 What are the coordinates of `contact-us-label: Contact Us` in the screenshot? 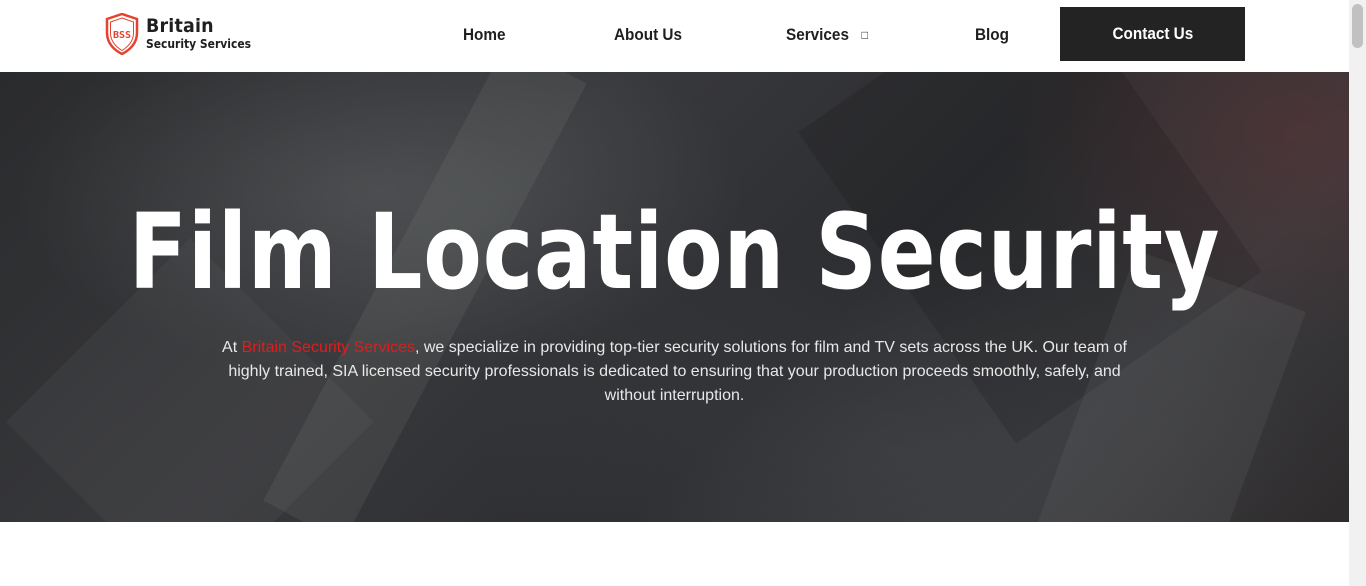 It's located at (1152, 33).